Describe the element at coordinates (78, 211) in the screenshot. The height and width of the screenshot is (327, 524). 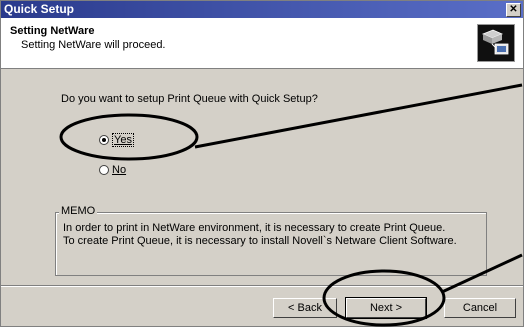
I see `memo-label: MEMO` at that location.